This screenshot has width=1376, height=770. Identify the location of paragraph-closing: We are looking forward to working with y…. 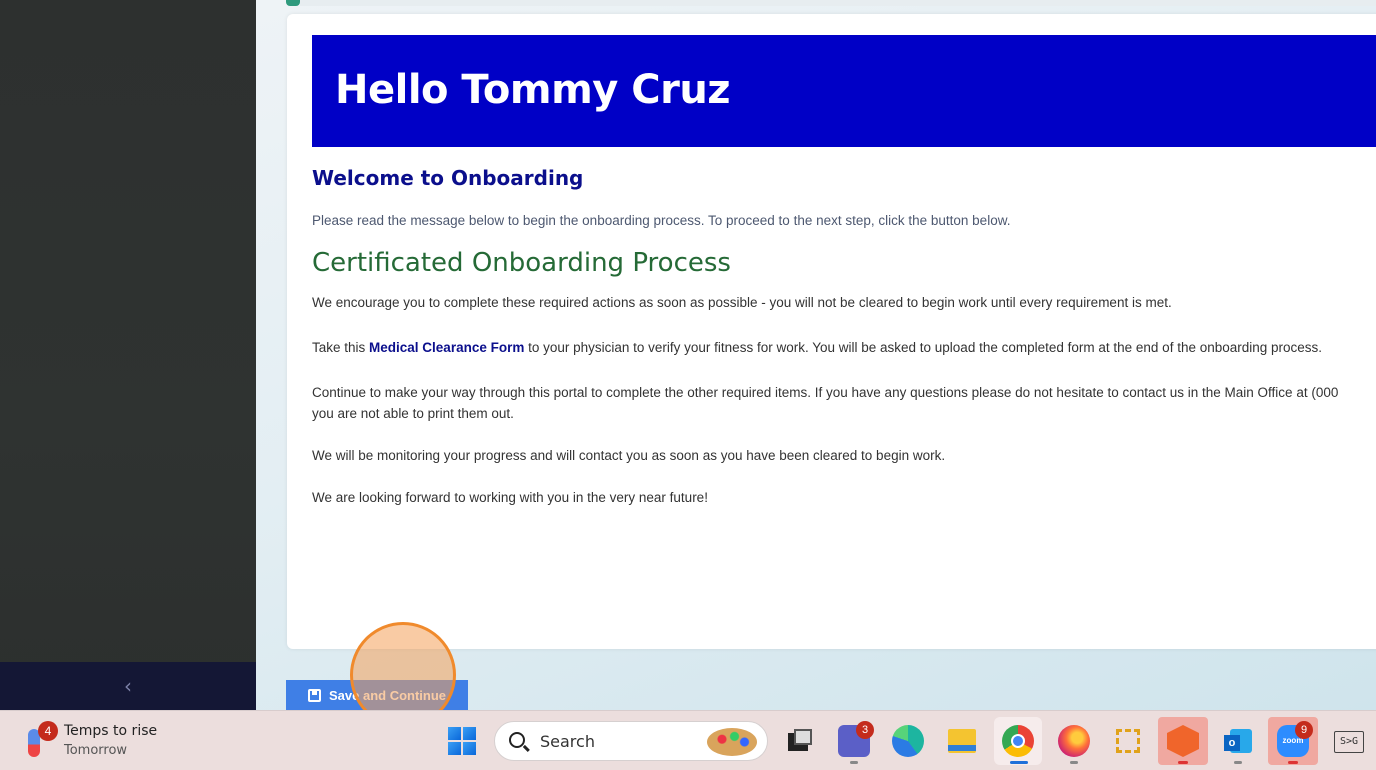
(510, 497).